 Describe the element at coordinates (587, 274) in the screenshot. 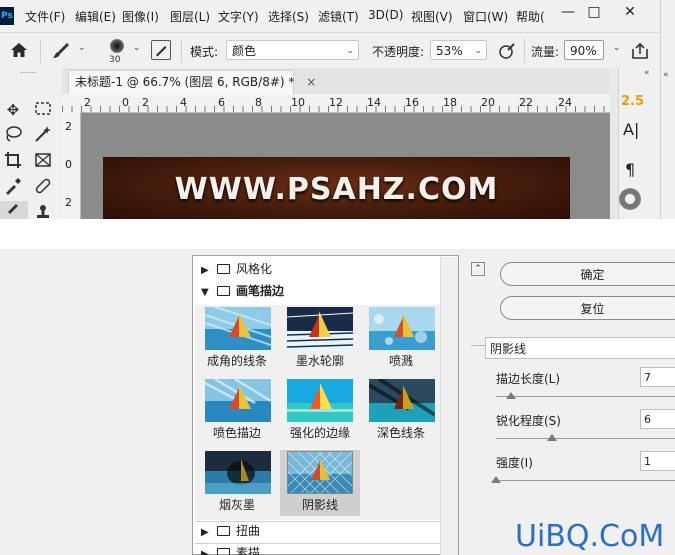

I see `ok-button: 确定` at that location.